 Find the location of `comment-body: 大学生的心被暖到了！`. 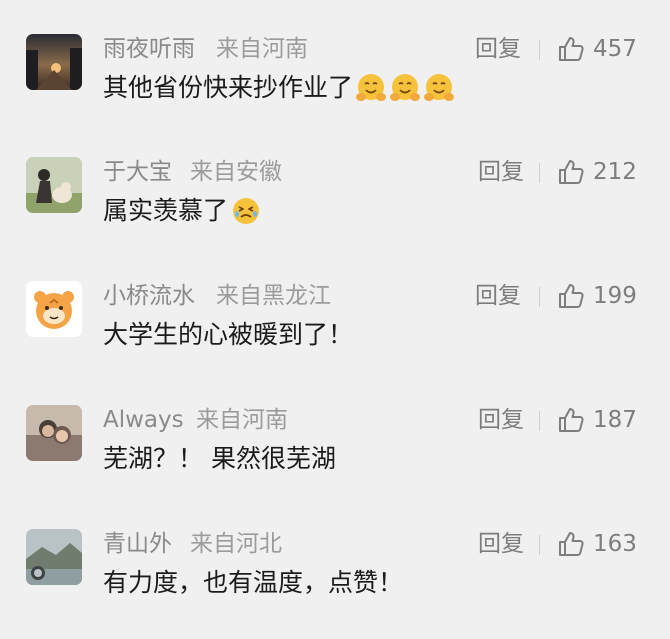

comment-body: 大学生的心被暖到了！ is located at coordinates (228, 335).